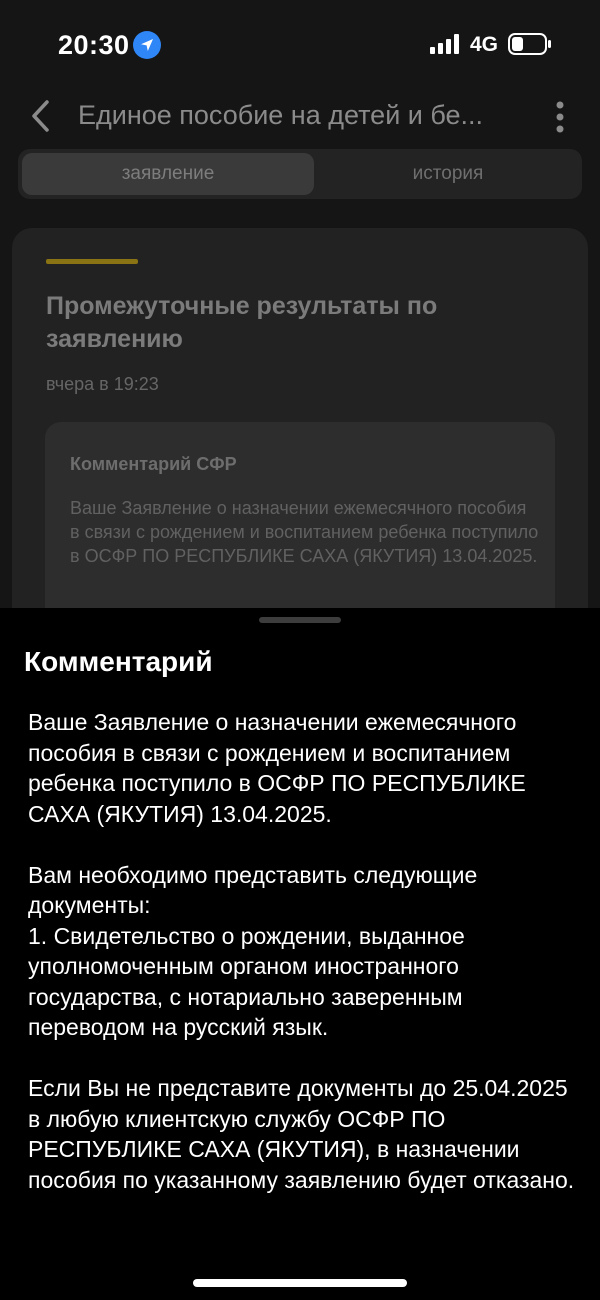 The height and width of the screenshot is (1300, 600). Describe the element at coordinates (94, 45) in the screenshot. I see `status-time: 20:30` at that location.